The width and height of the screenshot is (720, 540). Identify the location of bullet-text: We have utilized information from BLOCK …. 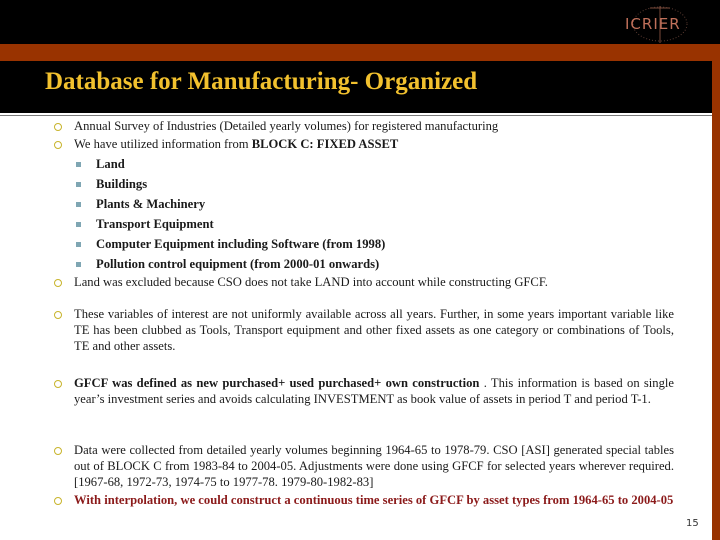
(374, 144).